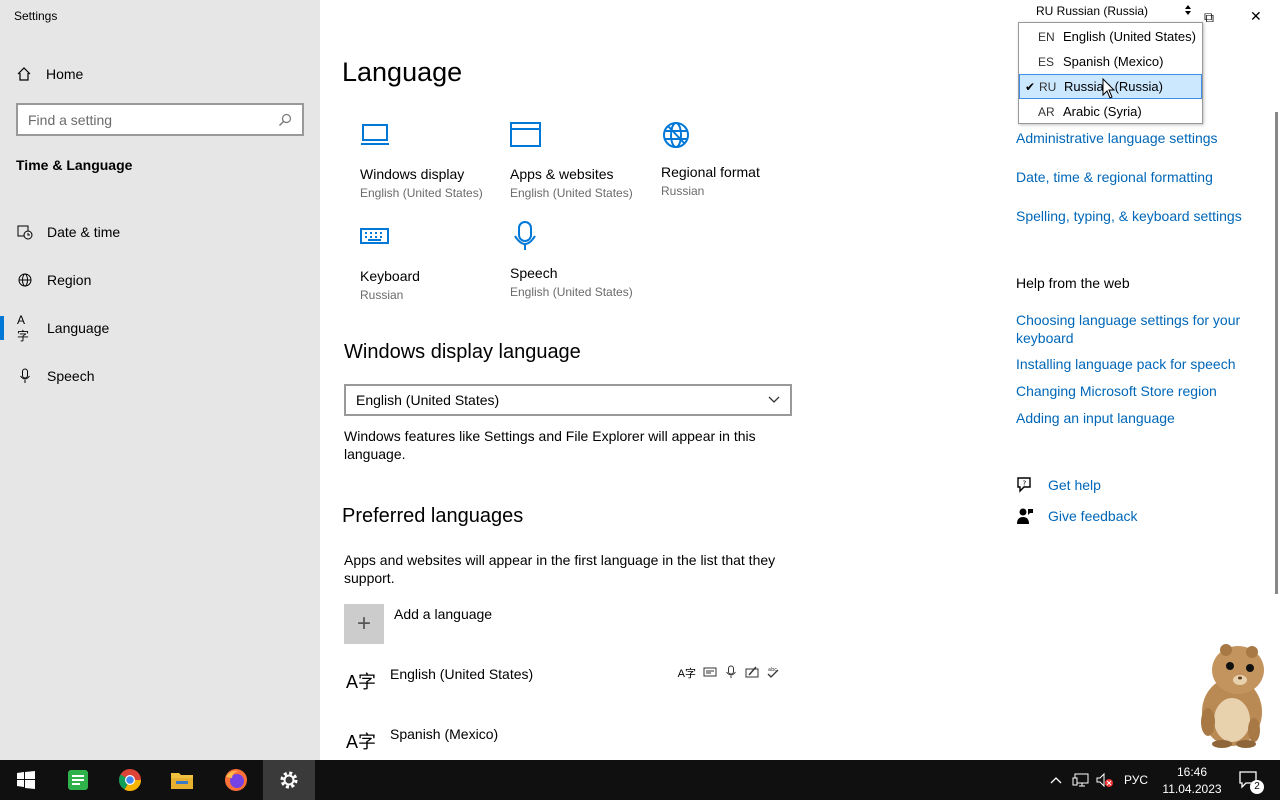  Describe the element at coordinates (130, 780) in the screenshot. I see `taskbar-chrome` at that location.